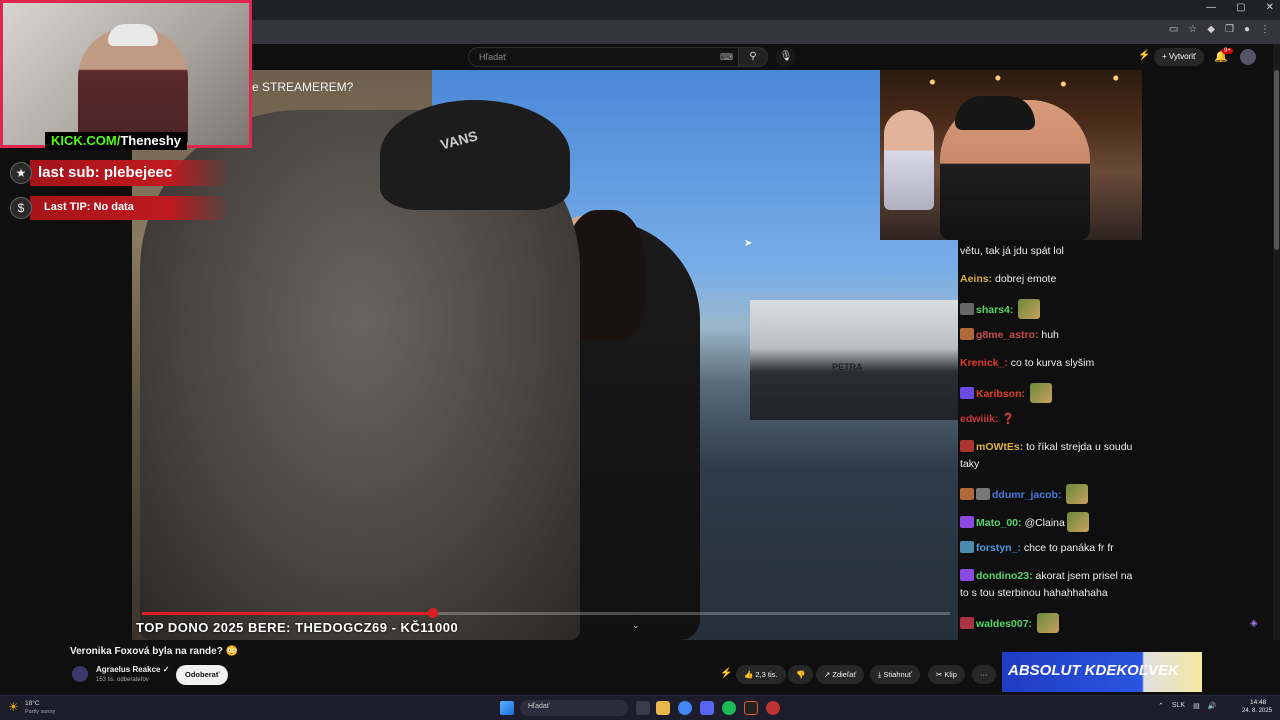  What do you see at coordinates (994, 310) in the screenshot?
I see `chat-username: shars4:` at bounding box center [994, 310].